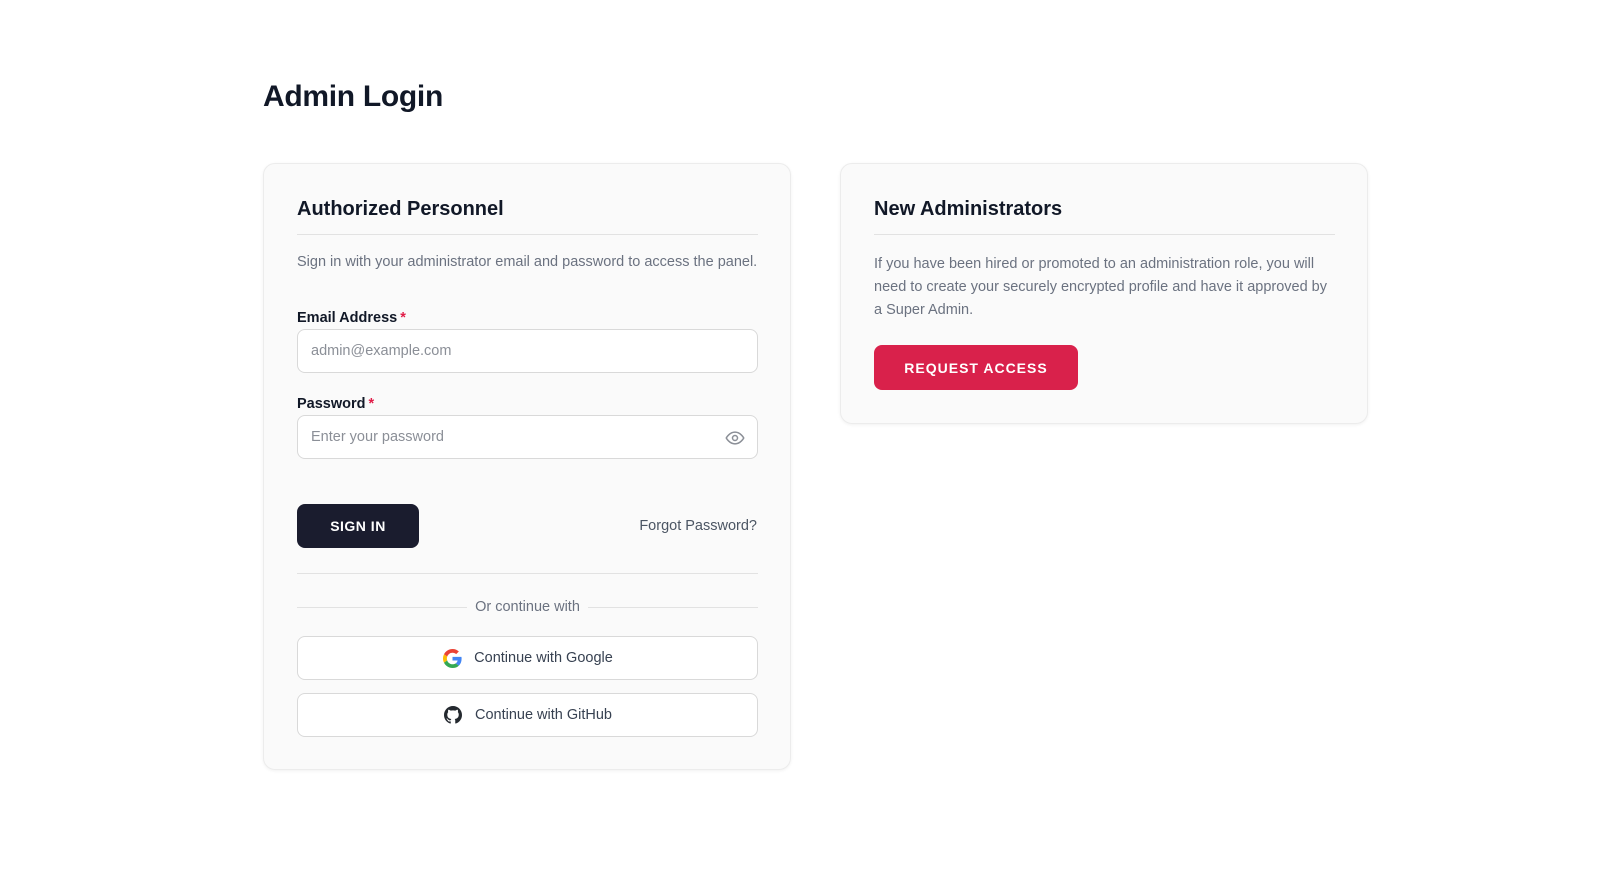 The height and width of the screenshot is (880, 1608). Describe the element at coordinates (698, 526) in the screenshot. I see `forgot-password-link: Forgot Password?` at that location.